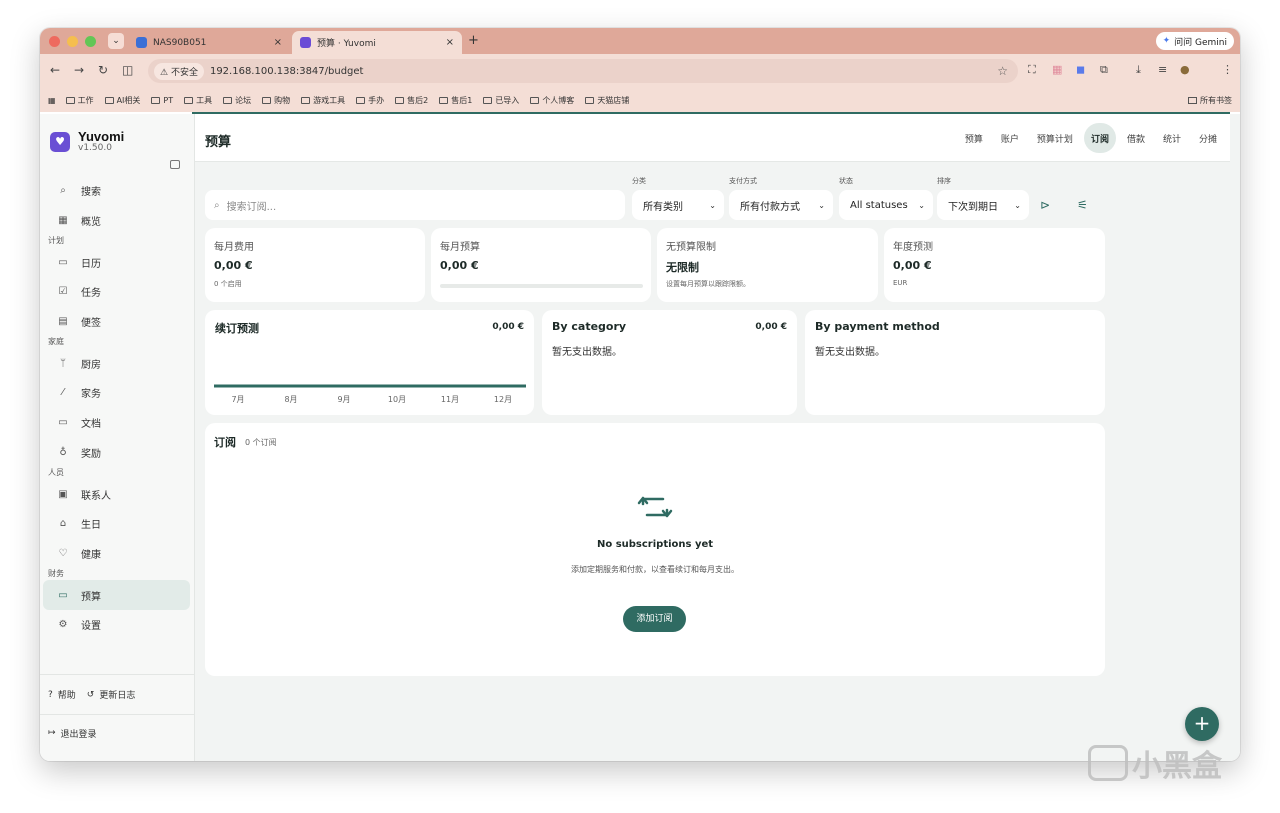  I want to click on omnibox: ⚠ 不安全 192.168.100.138:3847/budget ☆, so click(583, 71).